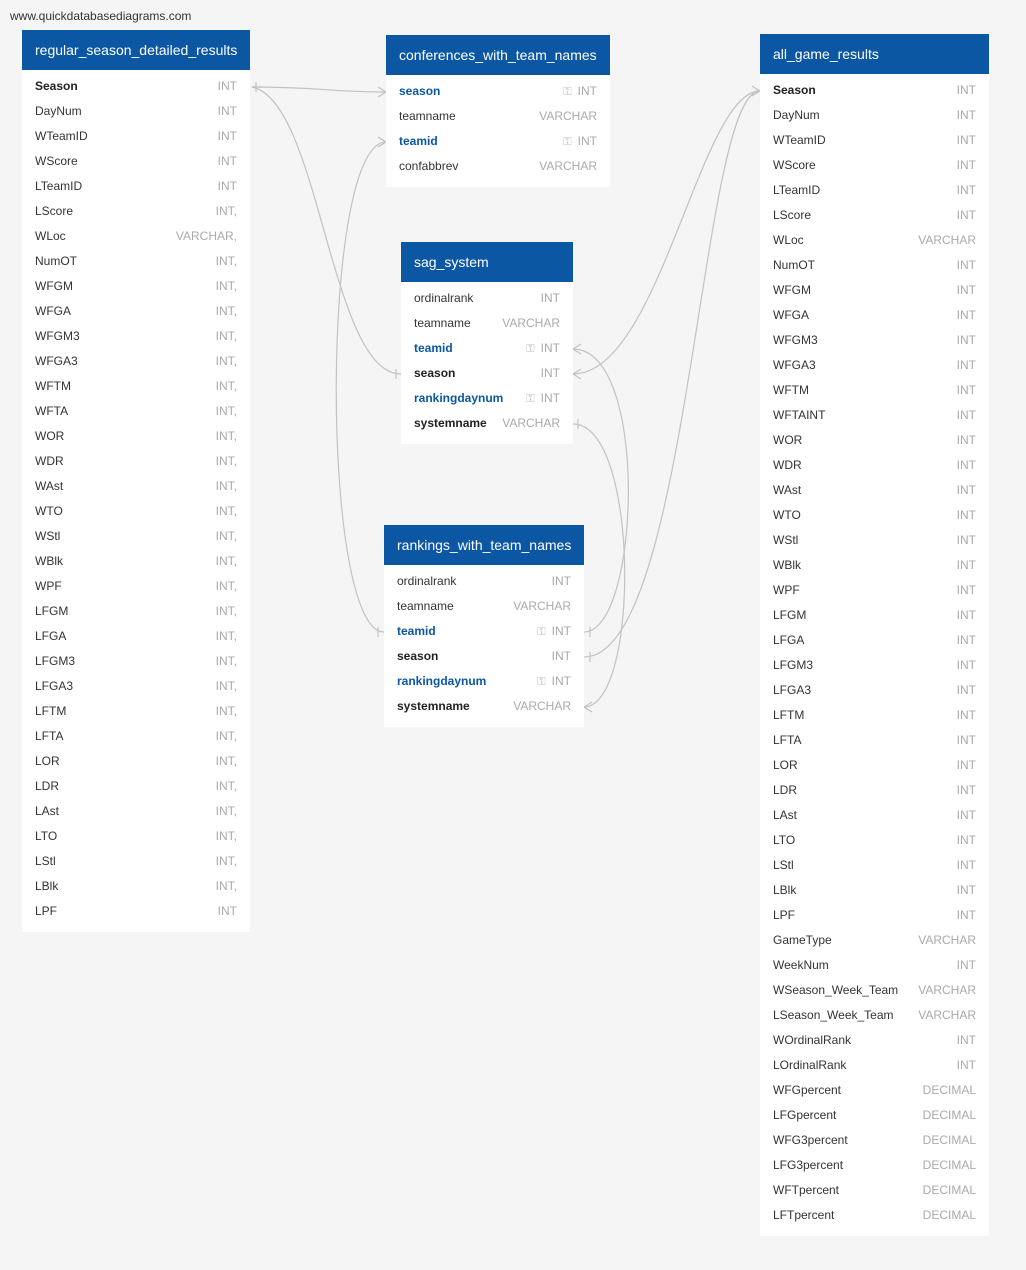  I want to click on field-row: LFTA INT, so click(874, 740).